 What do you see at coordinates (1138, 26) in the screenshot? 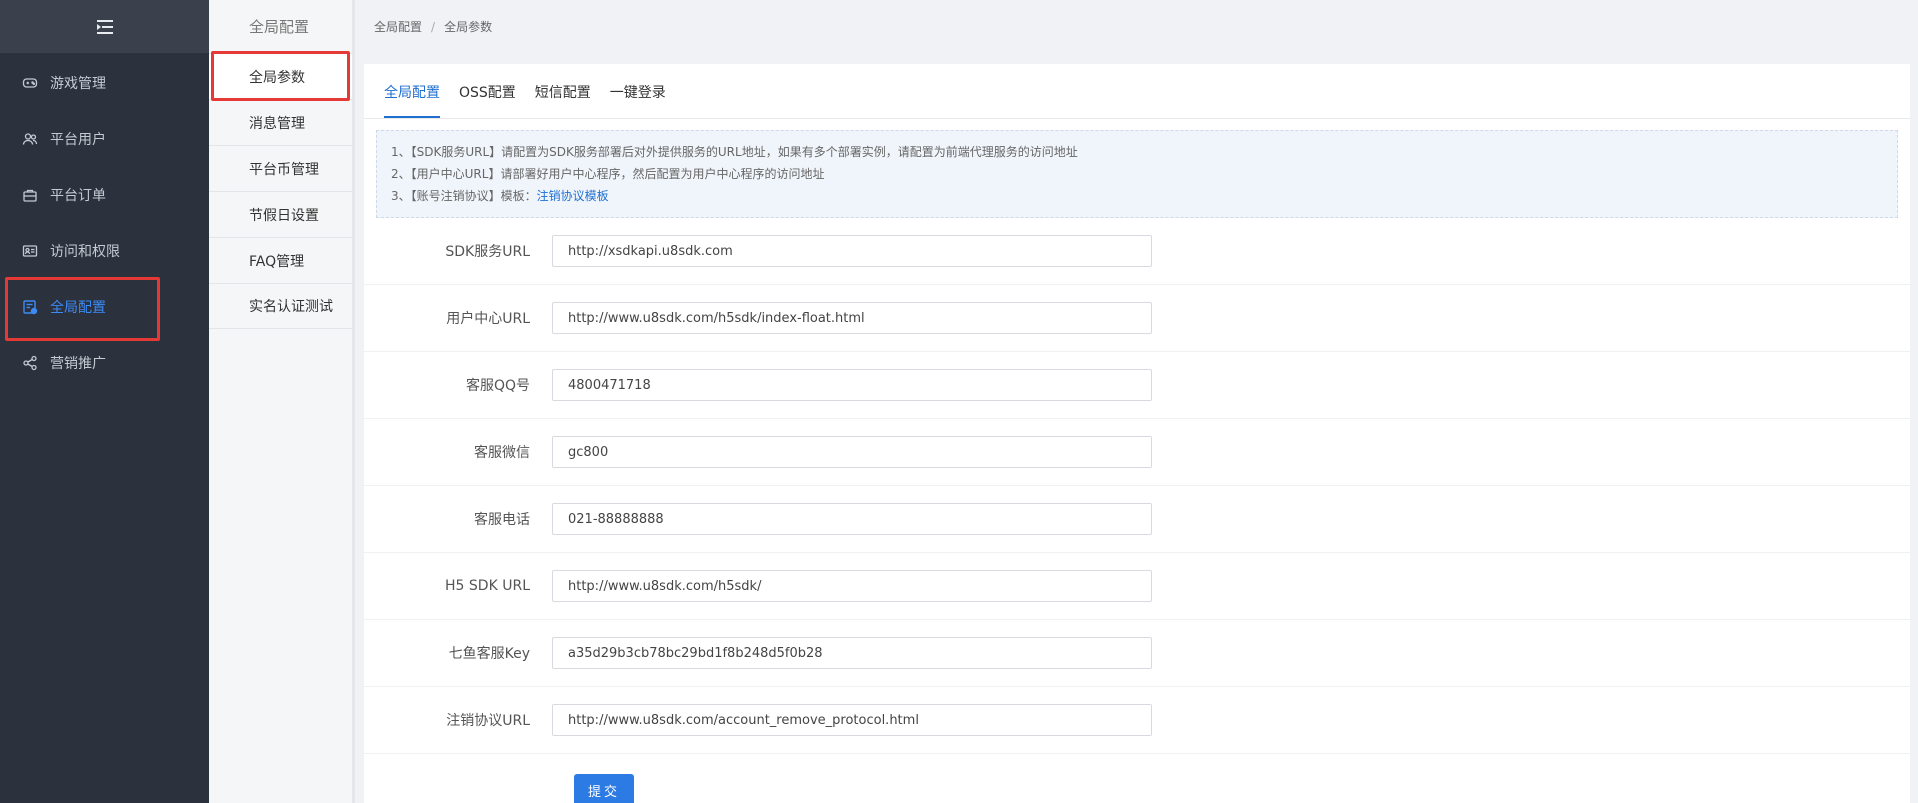
I see `breadcrumb: 全局配置 / 全局参数` at bounding box center [1138, 26].